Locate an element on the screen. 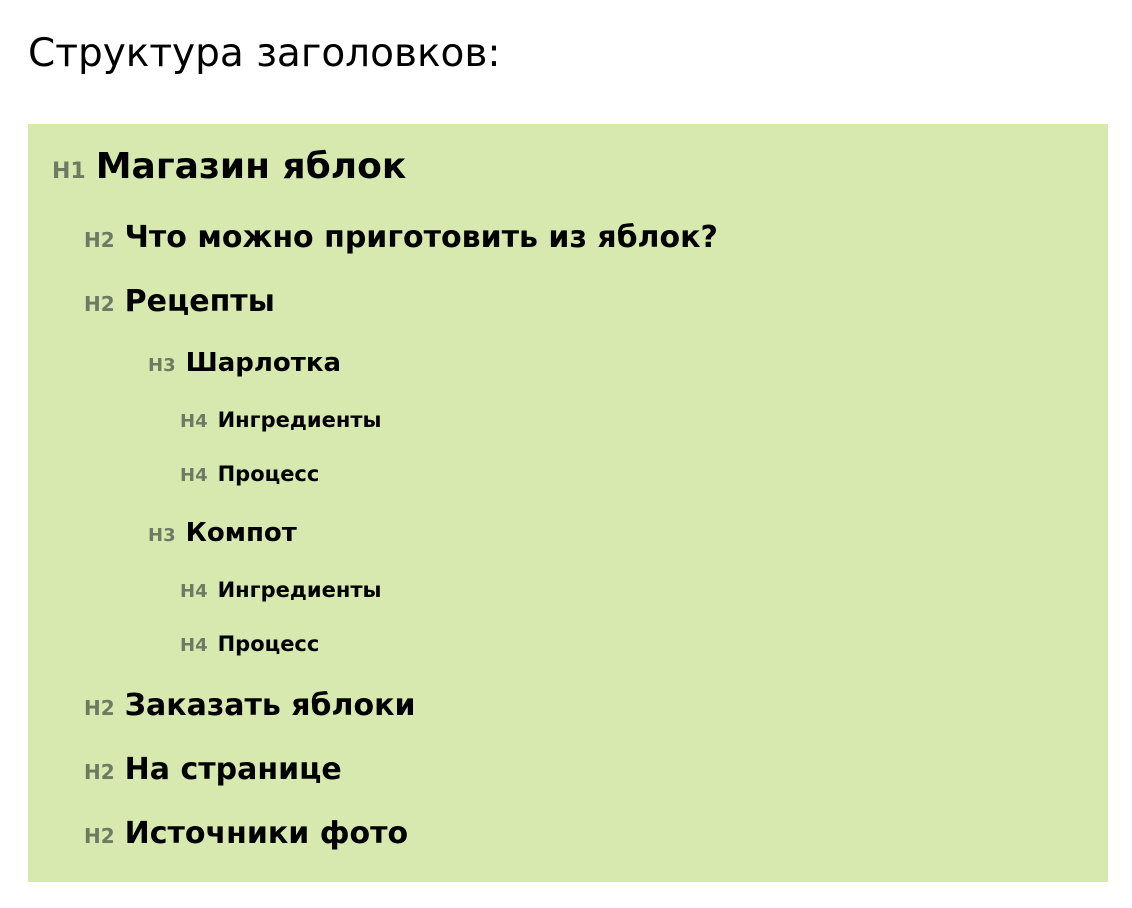 The width and height of the screenshot is (1132, 908). outline-item-h2: H2 Рецепты is located at coordinates (179, 301).